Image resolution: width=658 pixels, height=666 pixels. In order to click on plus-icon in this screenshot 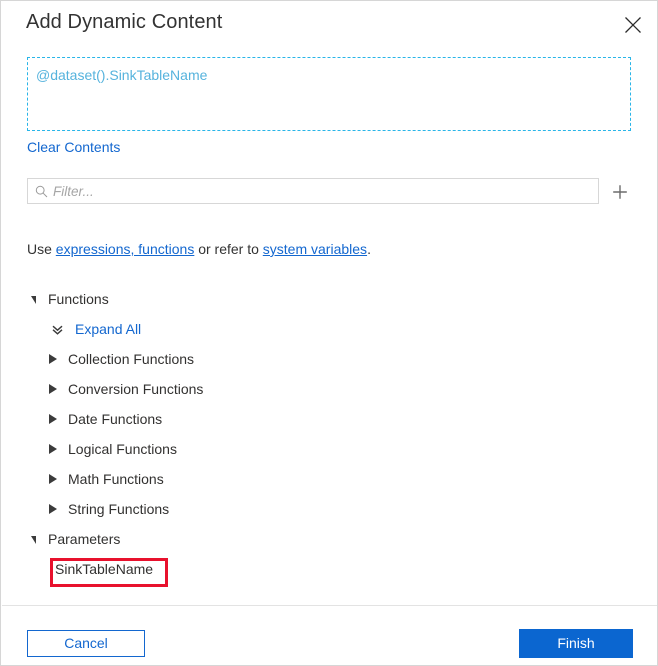, I will do `click(620, 192)`.